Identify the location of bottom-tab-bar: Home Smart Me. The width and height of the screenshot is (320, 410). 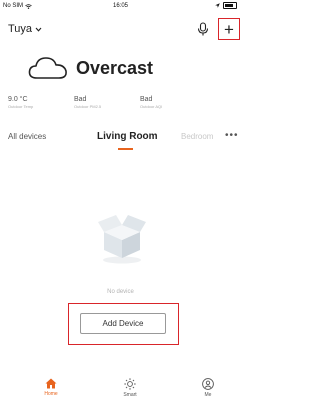
(120, 394).